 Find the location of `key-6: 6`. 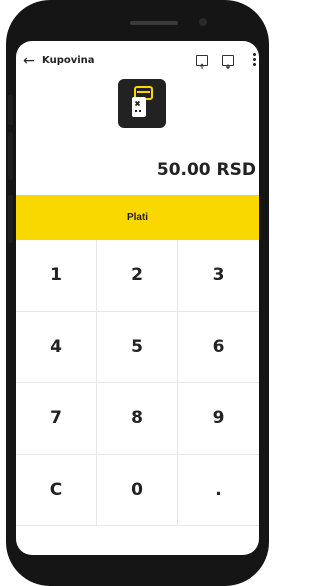

key-6: 6 is located at coordinates (218, 347).